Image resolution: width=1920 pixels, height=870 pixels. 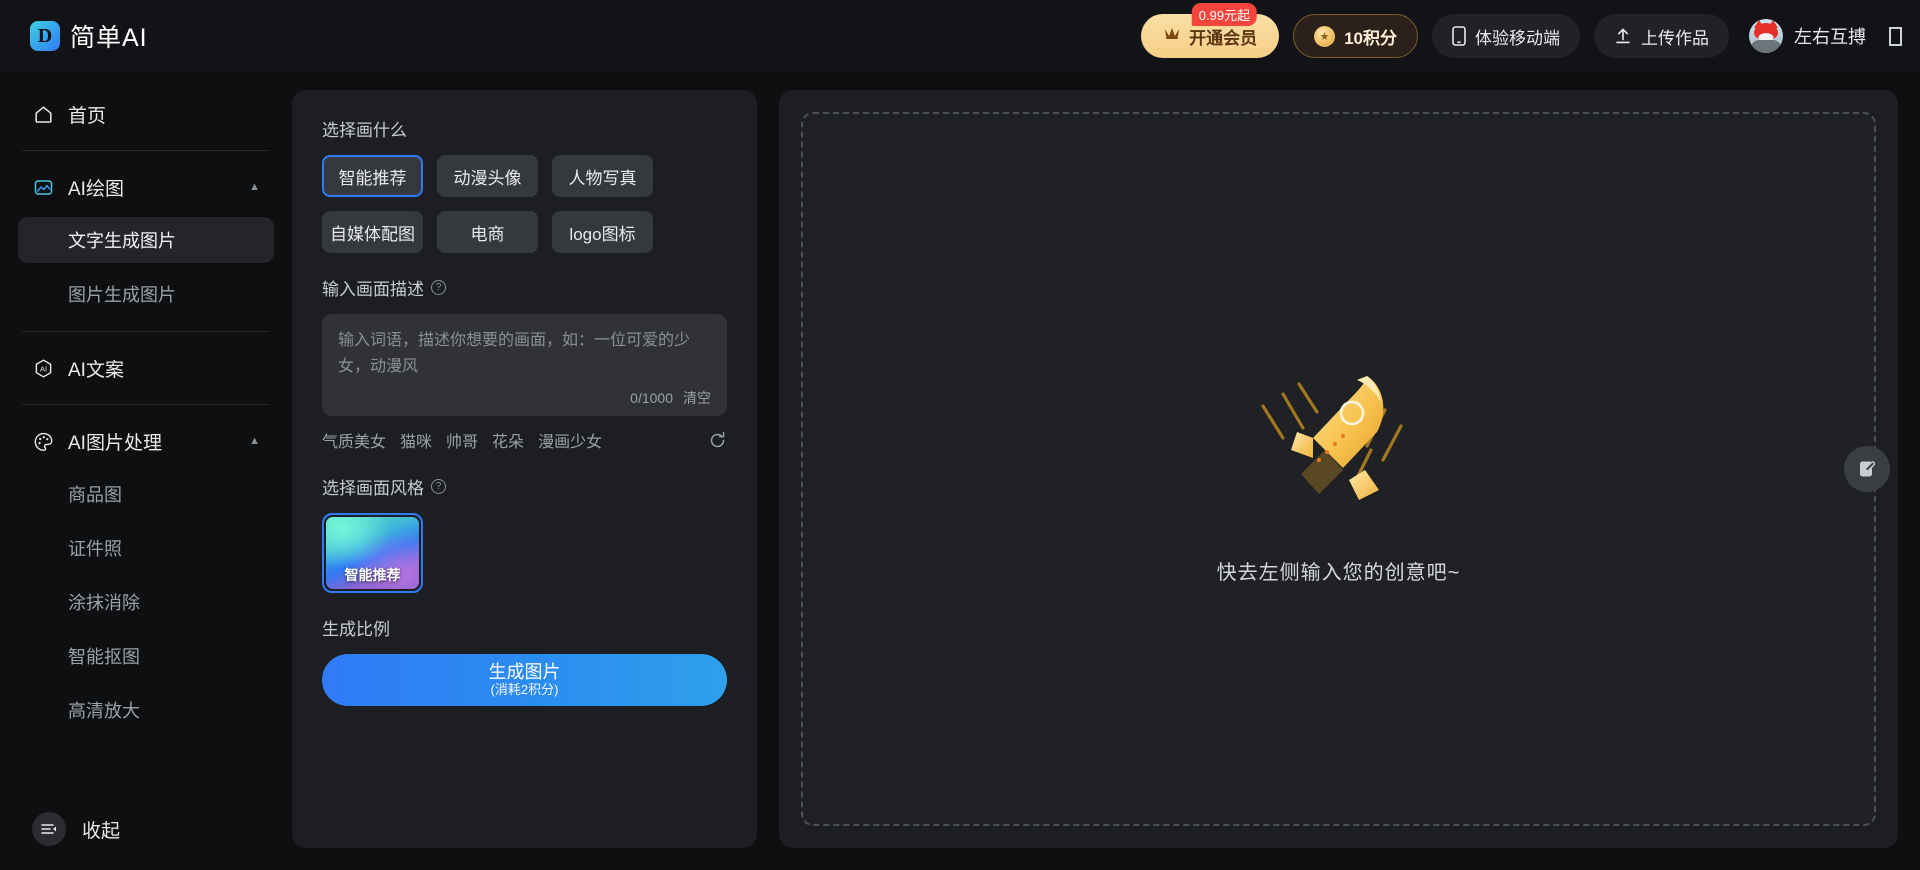 I want to click on sidebar-item-ai-copywriting: AI AI文案, so click(x=146, y=368).